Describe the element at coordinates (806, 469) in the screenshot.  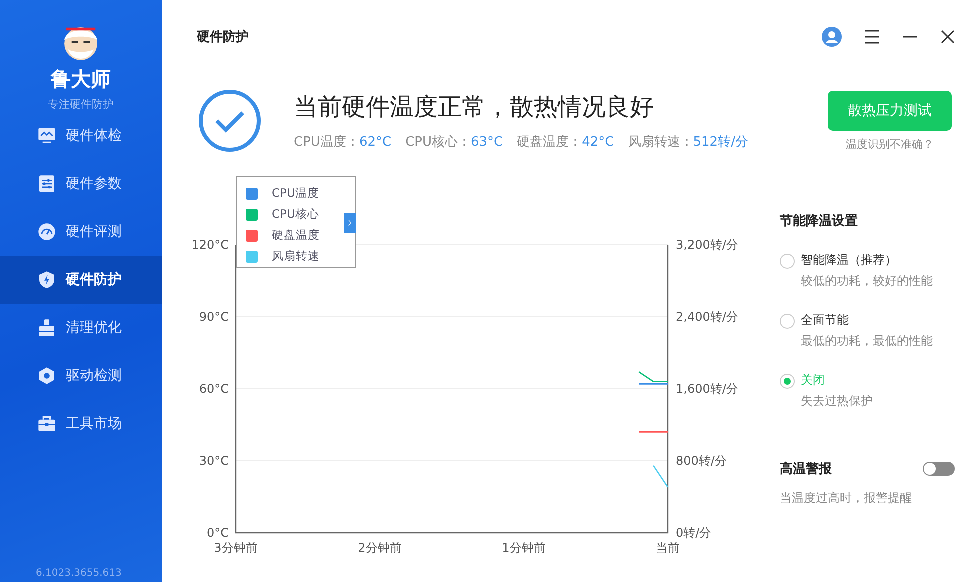
I see `alert-label: 高温警报` at that location.